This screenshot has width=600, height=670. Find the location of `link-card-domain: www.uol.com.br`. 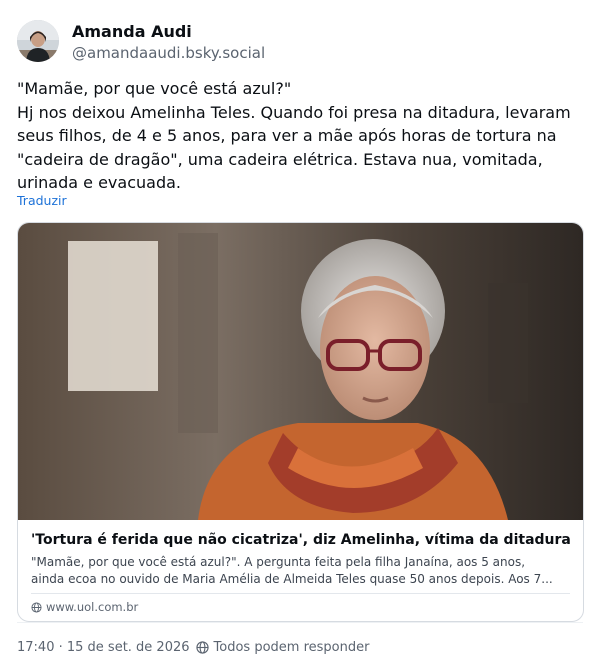

link-card-domain: www.uol.com.br is located at coordinates (84, 607).